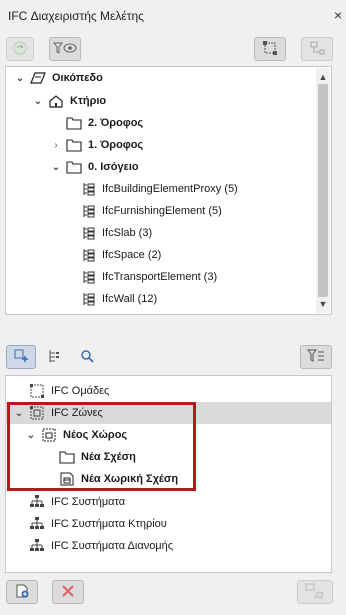 This screenshot has height=615, width=346. I want to click on spatial-tree-label: IfcBuildingElementProxy (5), so click(170, 189).